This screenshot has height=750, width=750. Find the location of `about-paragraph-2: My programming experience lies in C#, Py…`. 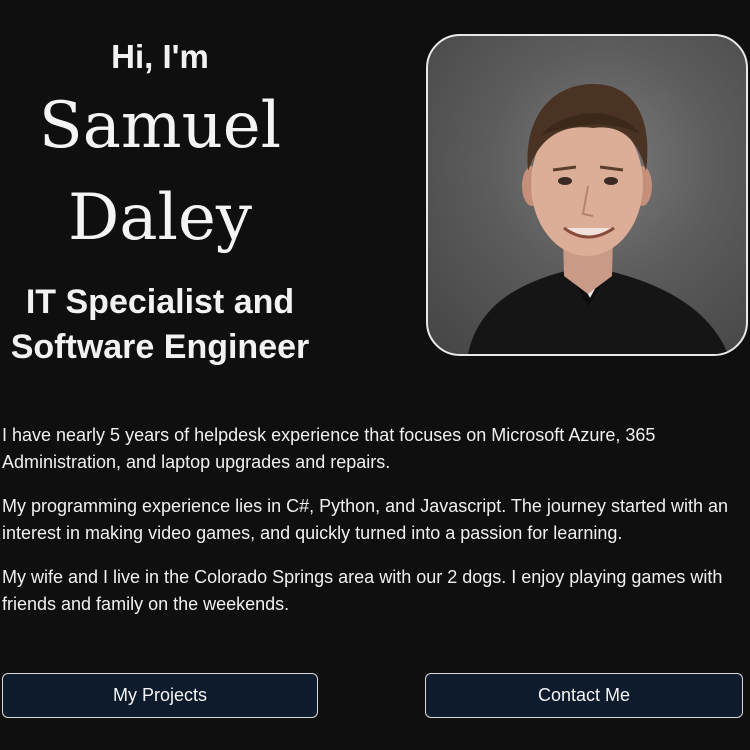

about-paragraph-2: My programming experience lies in C#, Py… is located at coordinates (365, 519).